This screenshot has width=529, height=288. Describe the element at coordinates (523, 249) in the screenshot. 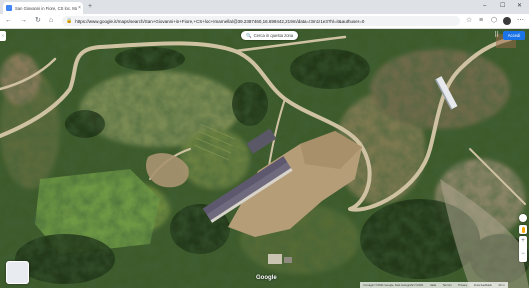

I see `zoom-control: + −` at that location.